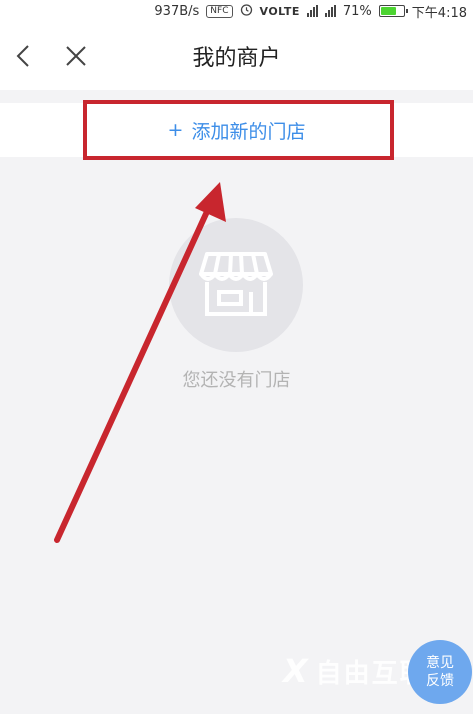 The width and height of the screenshot is (473, 714). What do you see at coordinates (355, 671) in the screenshot?
I see `watermark-logo: X 自由互联` at bounding box center [355, 671].